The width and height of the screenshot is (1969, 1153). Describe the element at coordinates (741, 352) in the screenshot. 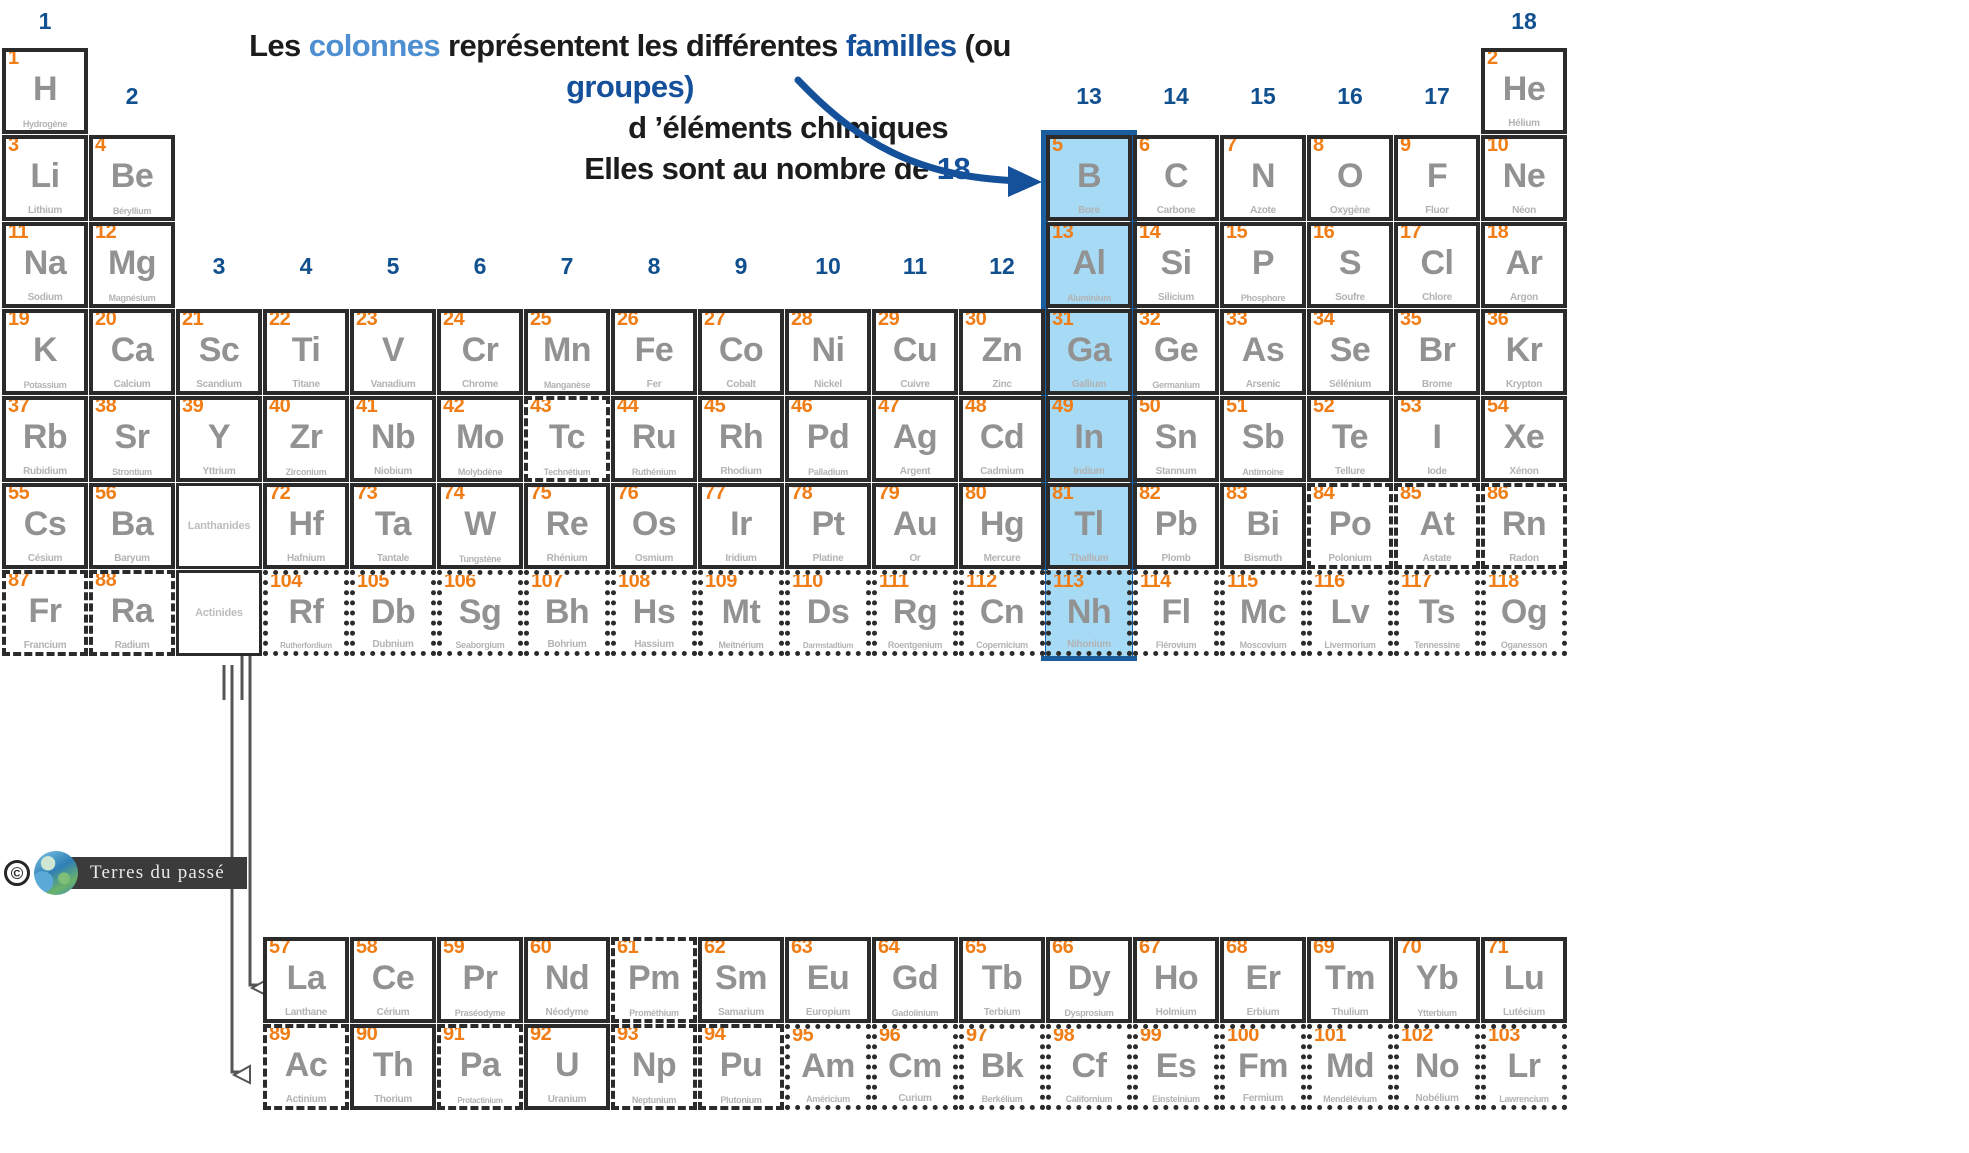

I see `element-cell-co: 27 Co Cobalt` at that location.